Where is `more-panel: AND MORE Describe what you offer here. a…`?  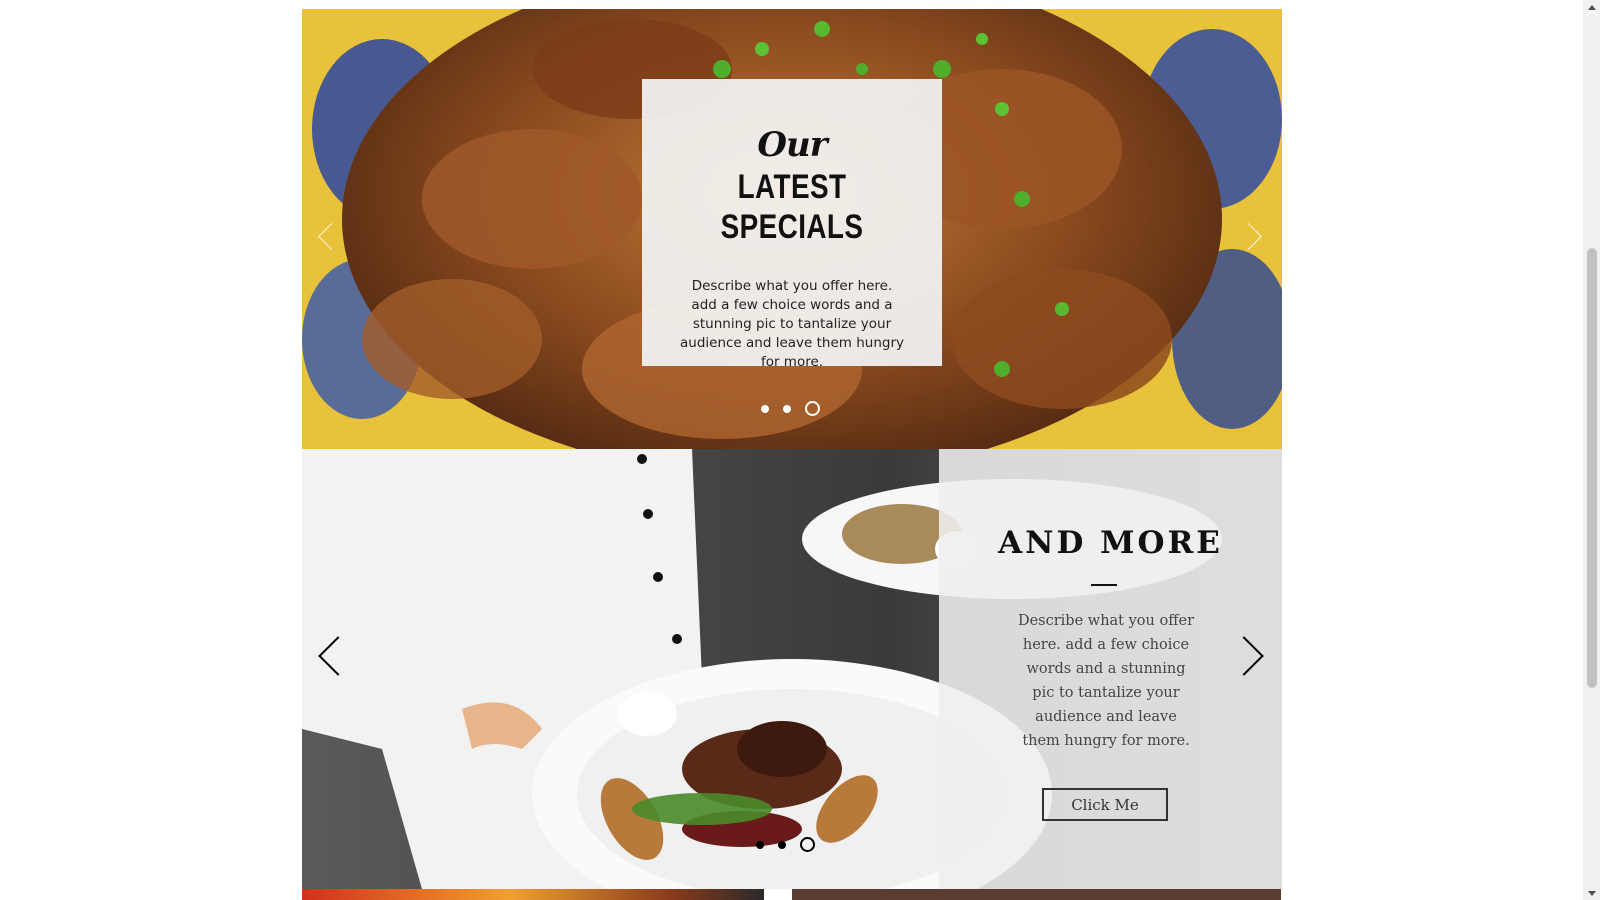 more-panel: AND MORE Describe what you offer here. a… is located at coordinates (1110, 669).